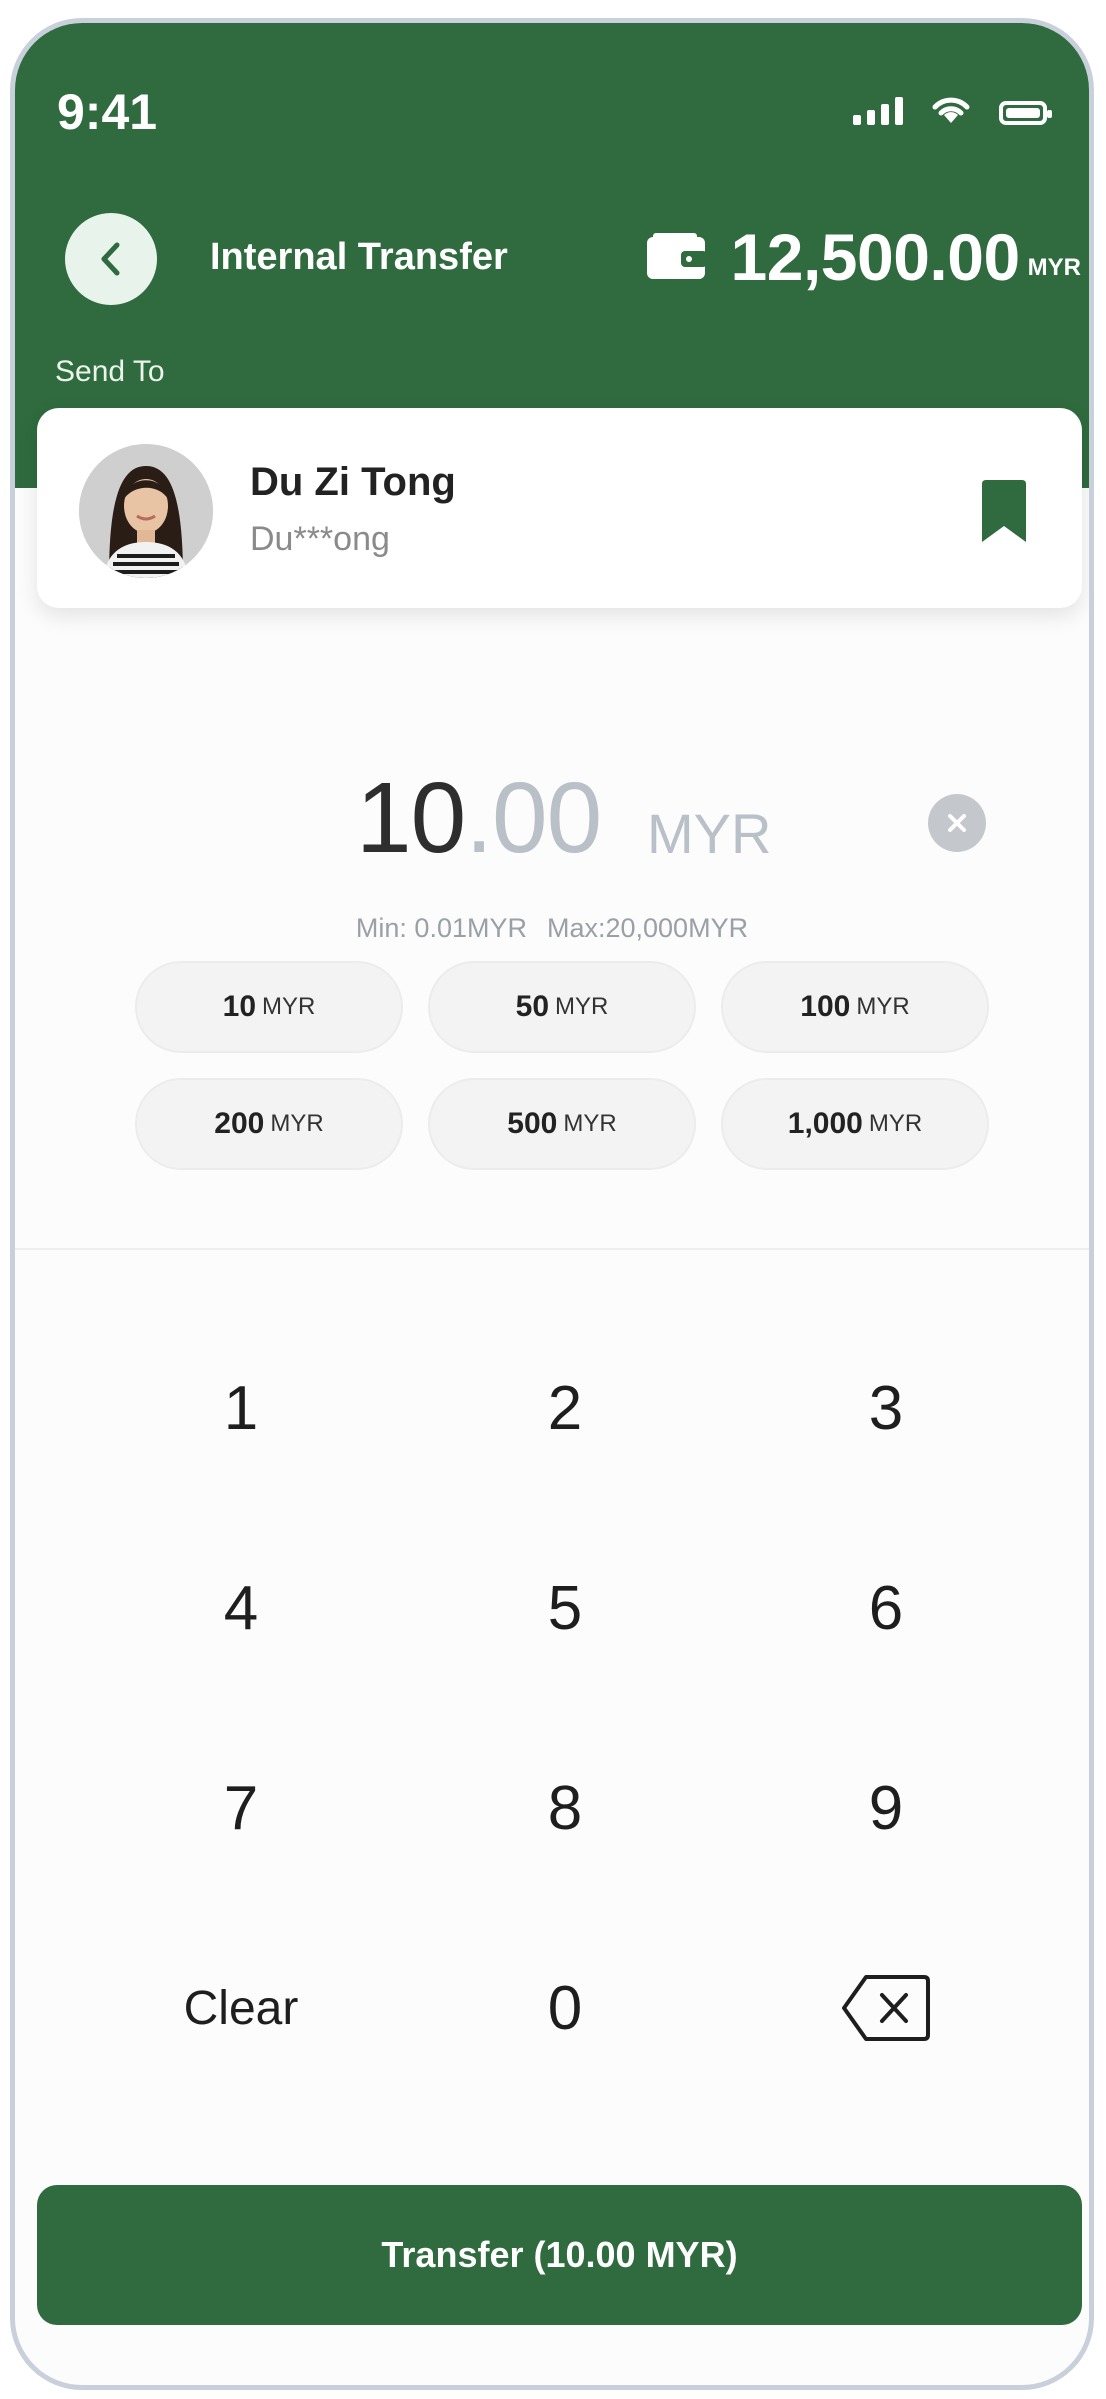  Describe the element at coordinates (565, 2008) in the screenshot. I see `key-0: 0` at that location.